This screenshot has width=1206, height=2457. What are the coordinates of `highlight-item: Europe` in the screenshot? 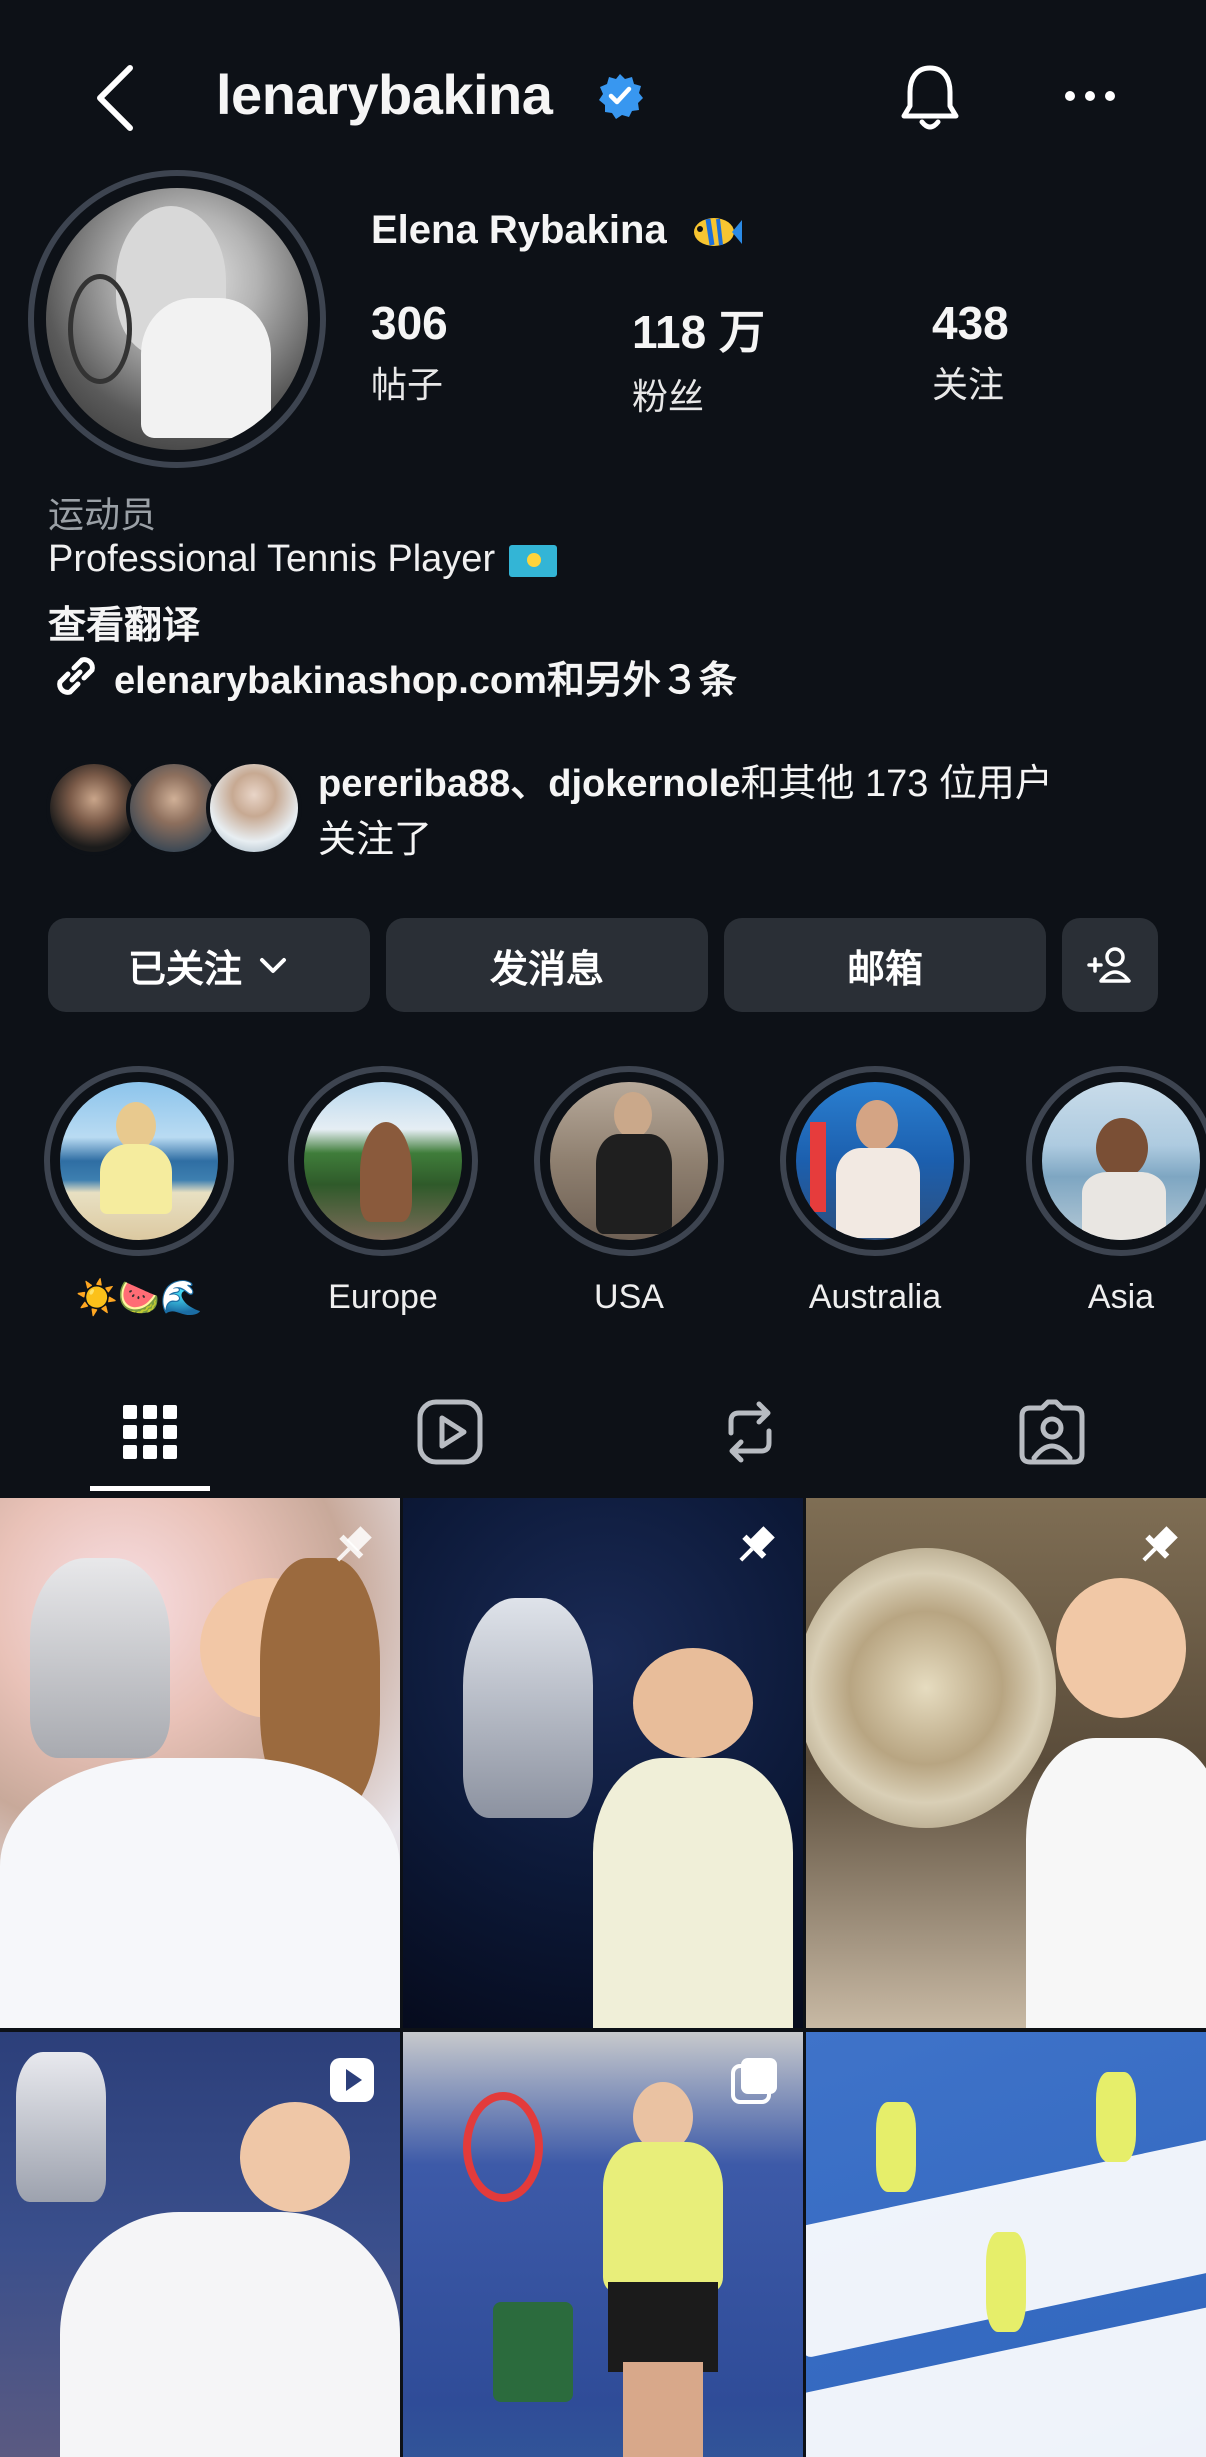 It's located at (383, 1191).